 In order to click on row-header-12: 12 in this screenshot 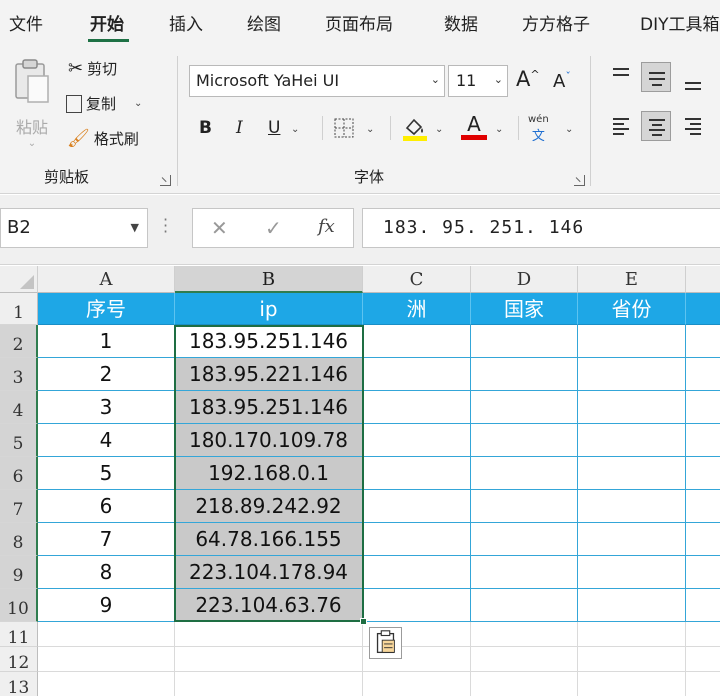, I will do `click(19, 660)`.